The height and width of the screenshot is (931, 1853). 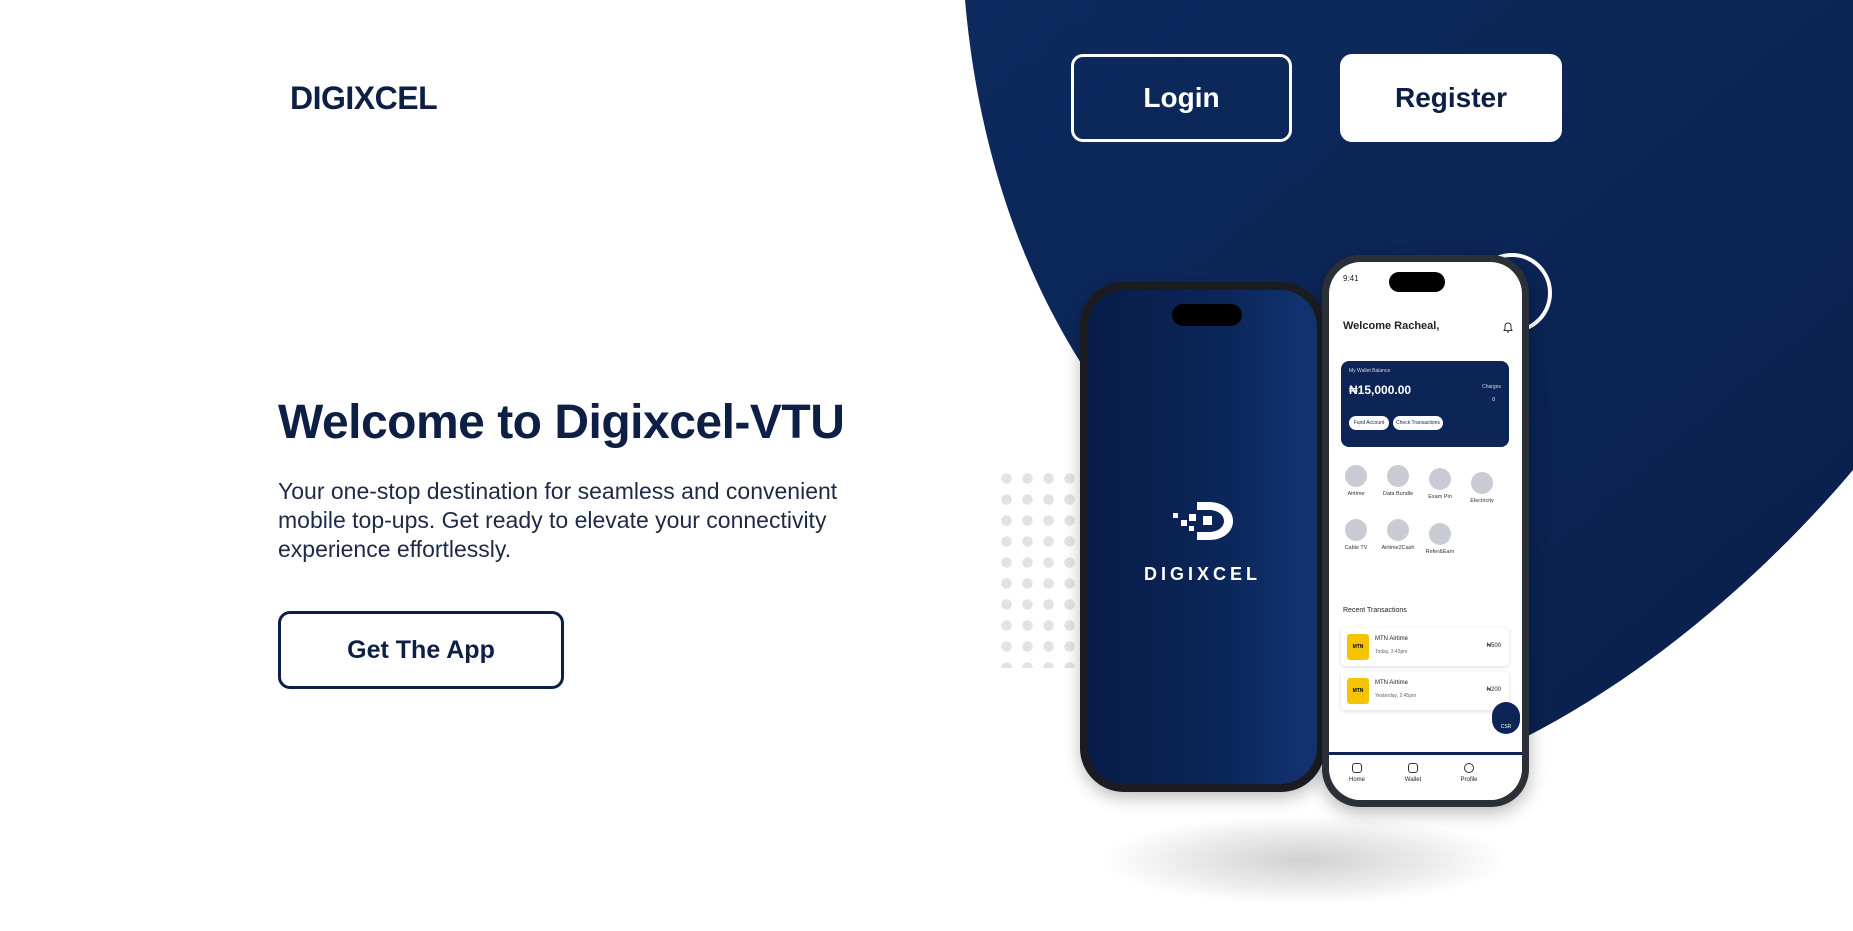 I want to click on nav-profile: Profile, so click(x=1469, y=773).